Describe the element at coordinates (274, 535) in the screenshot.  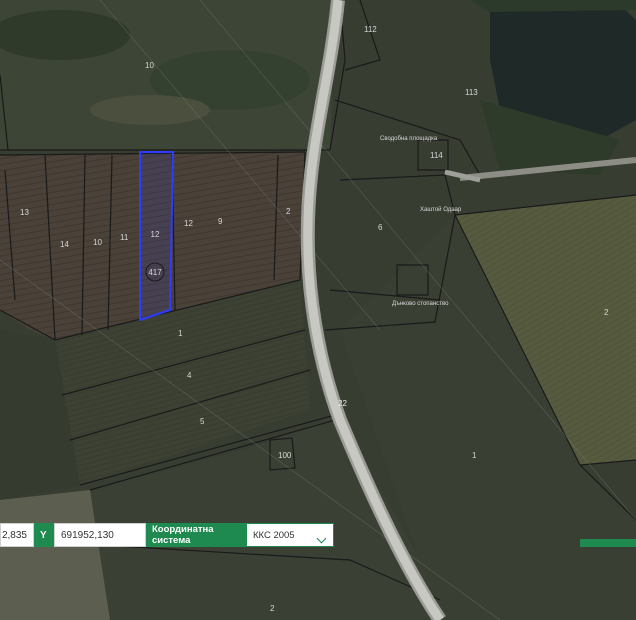
I see `coordinate-system-value: ККС 2005` at that location.